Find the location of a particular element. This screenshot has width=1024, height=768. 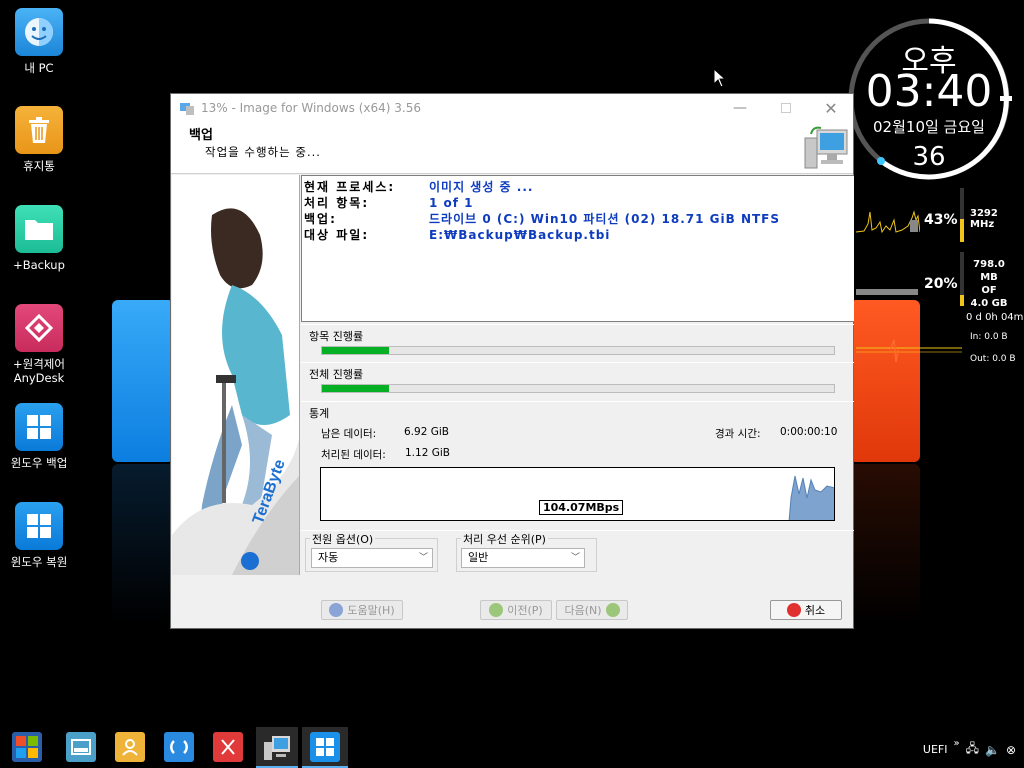

desktop-icon-windows-backup: 윈도우 백업 is located at coordinates (39, 436).